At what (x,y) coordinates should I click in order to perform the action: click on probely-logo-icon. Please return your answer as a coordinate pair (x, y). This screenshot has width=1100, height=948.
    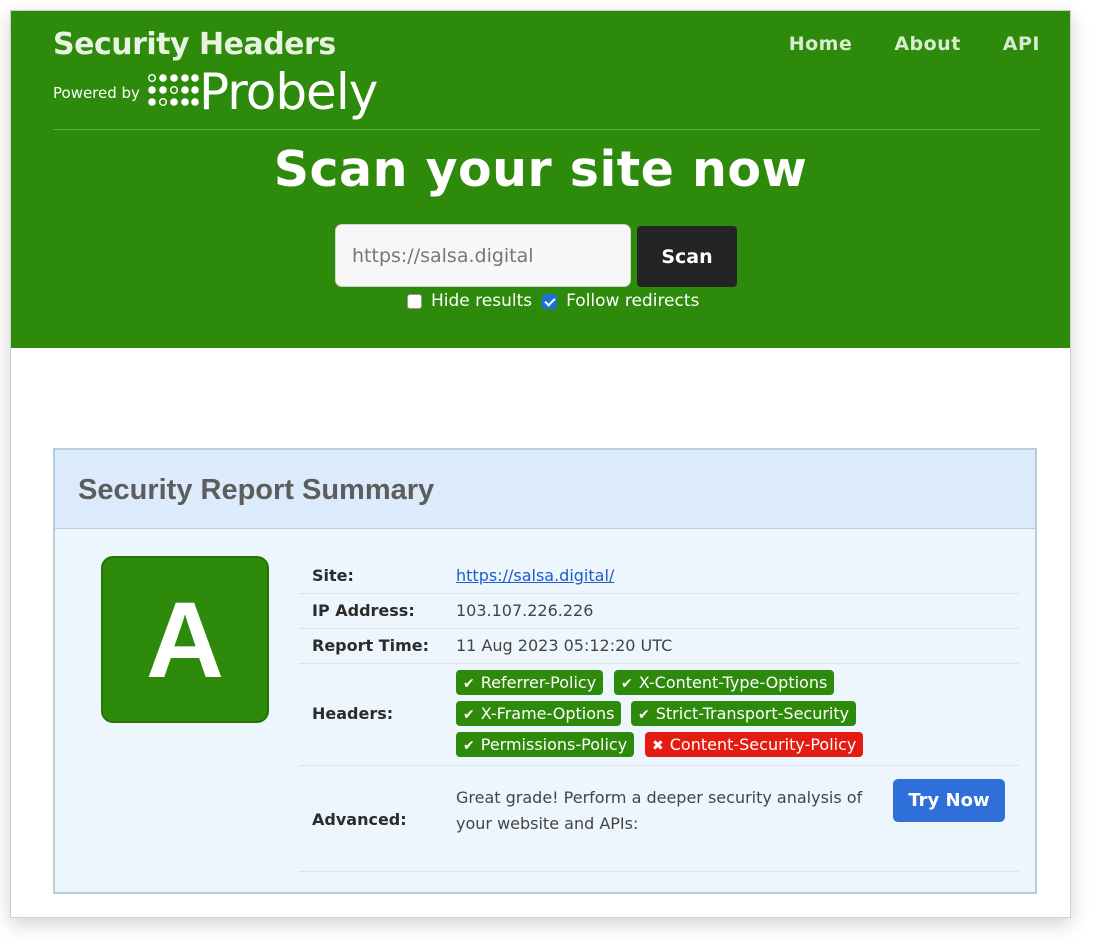
    Looking at the image, I should click on (173, 90).